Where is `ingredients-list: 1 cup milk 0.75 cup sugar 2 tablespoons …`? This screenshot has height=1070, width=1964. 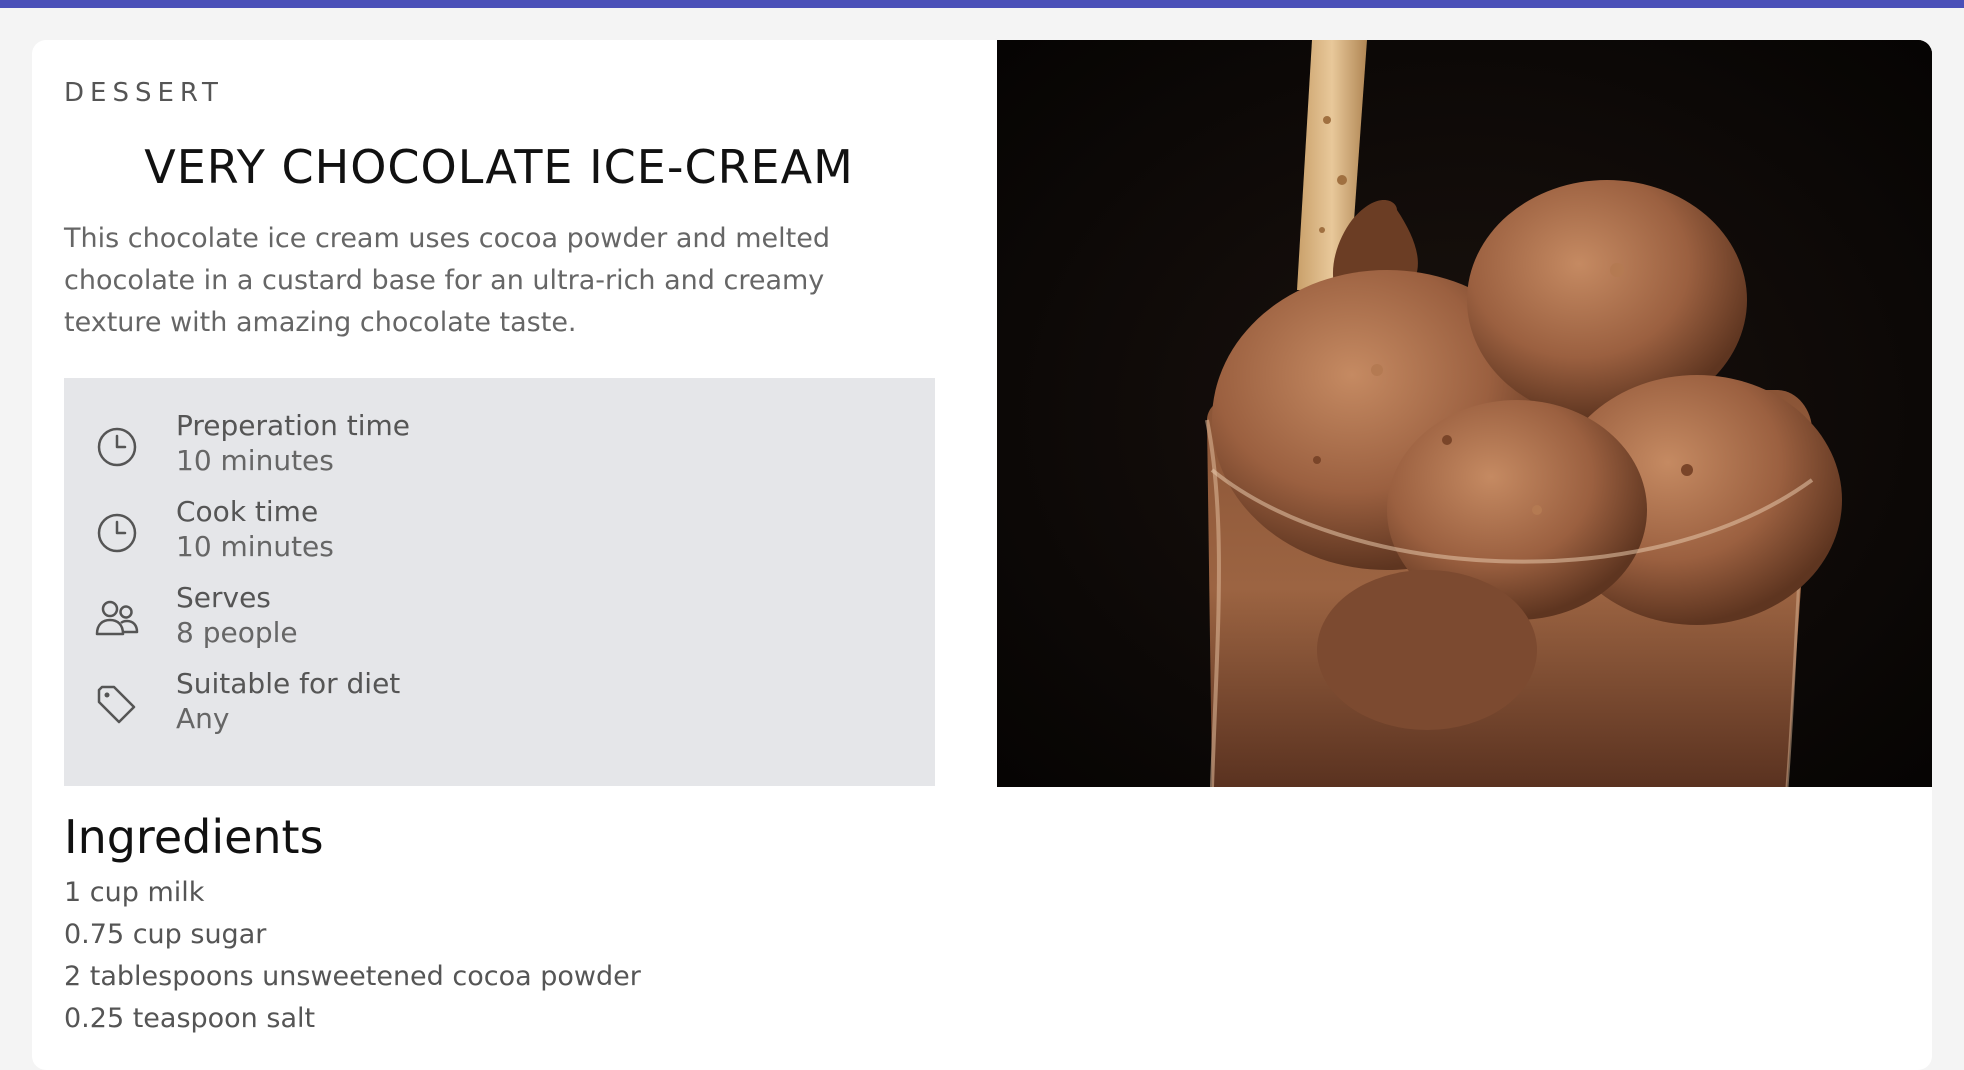 ingredients-list: 1 cup milk 0.75 cup sugar 2 tablespoons … is located at coordinates (494, 956).